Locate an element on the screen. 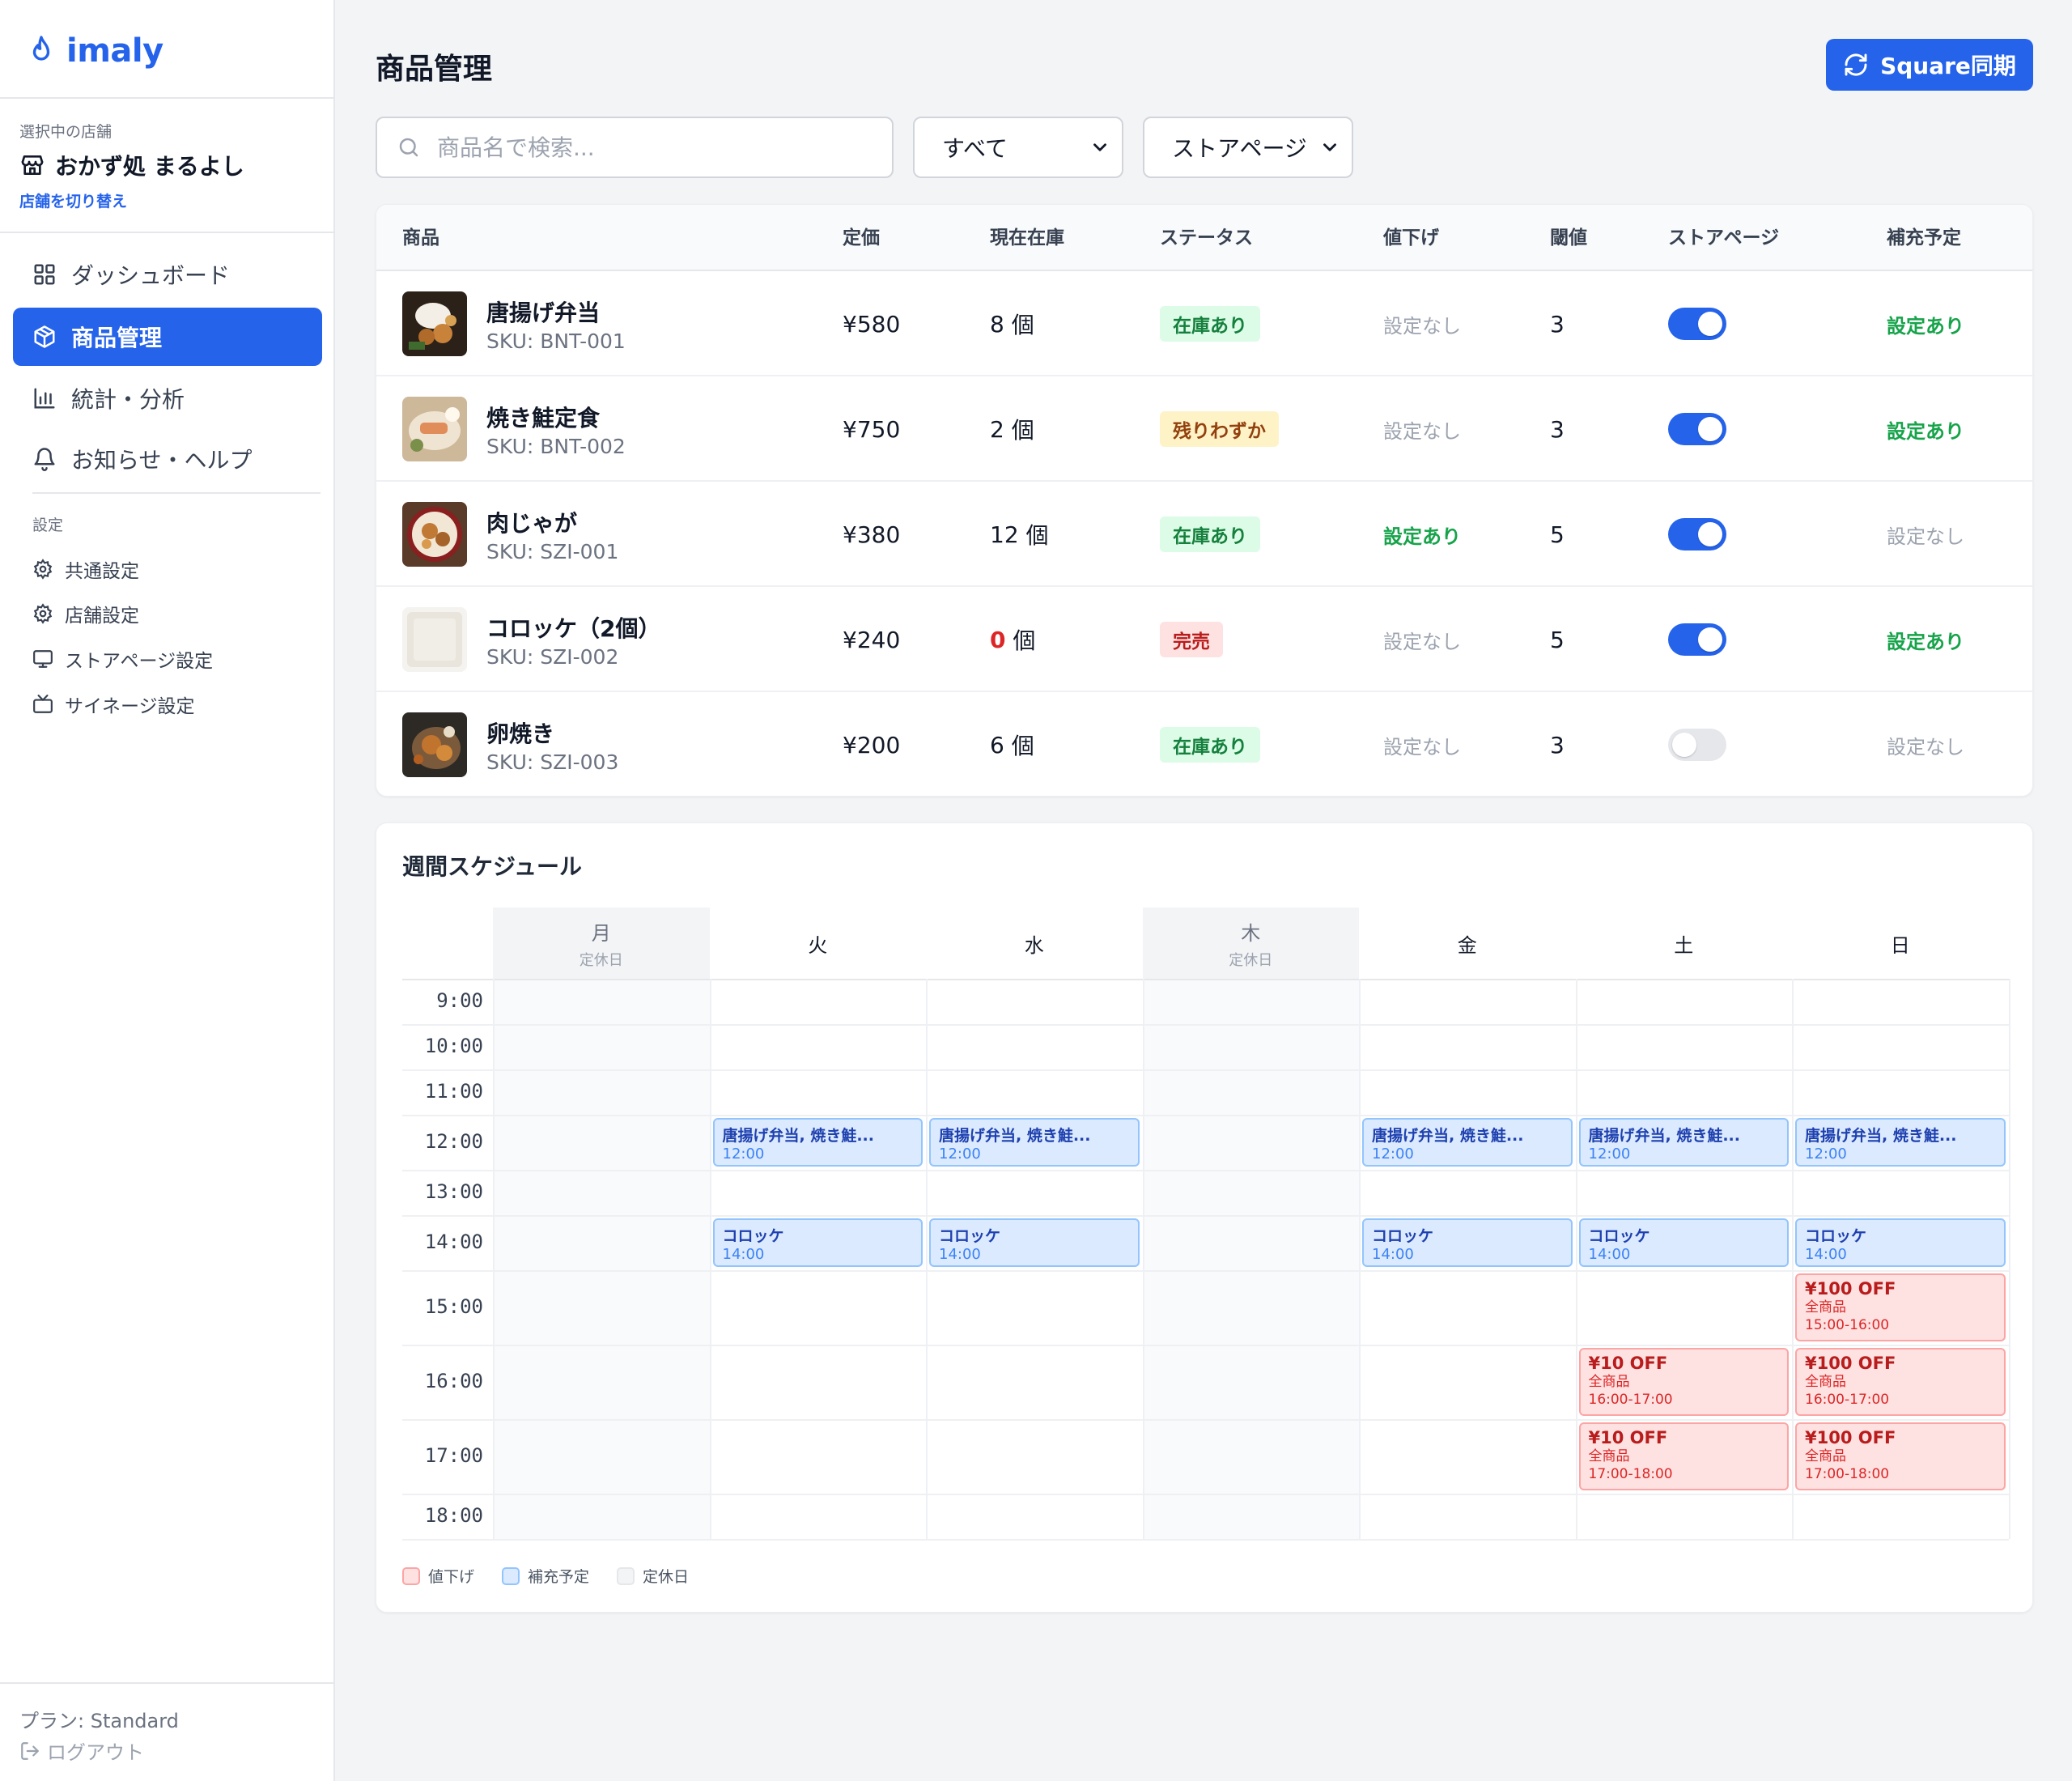 Image resolution: width=2072 pixels, height=1781 pixels. discount-event: ¥10 OFF 全商品 16:00-17:00 is located at coordinates (1683, 1382).